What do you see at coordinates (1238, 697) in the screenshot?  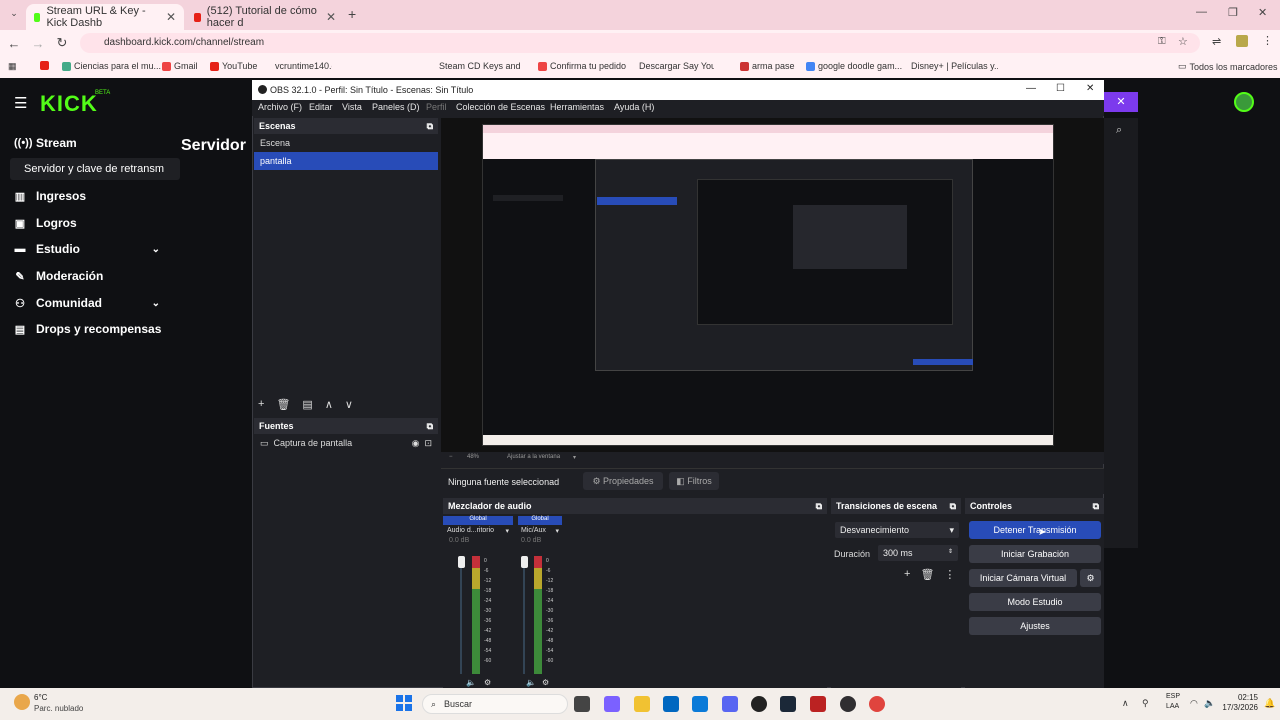 I see `clock-time: 02:15` at bounding box center [1238, 697].